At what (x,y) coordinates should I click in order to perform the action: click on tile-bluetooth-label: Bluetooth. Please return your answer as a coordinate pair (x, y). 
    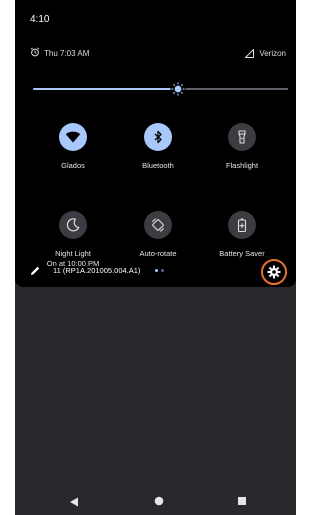
    Looking at the image, I should click on (158, 165).